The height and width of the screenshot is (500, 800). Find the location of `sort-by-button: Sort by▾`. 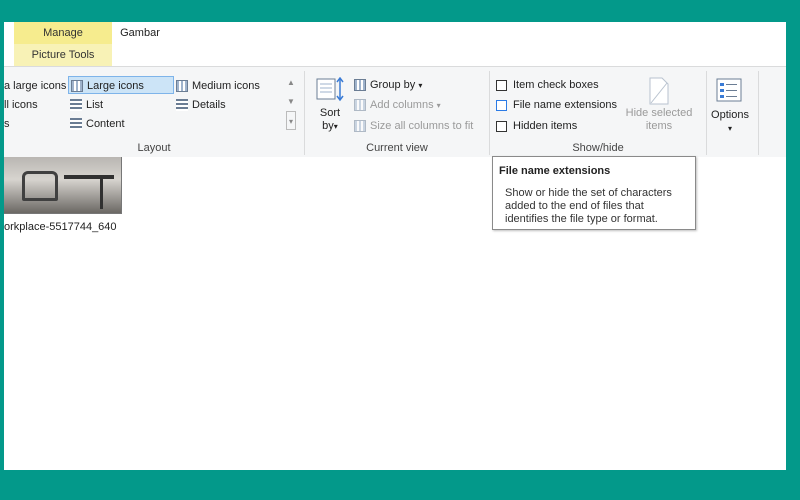

sort-by-button: Sort by▾ is located at coordinates (330, 120).